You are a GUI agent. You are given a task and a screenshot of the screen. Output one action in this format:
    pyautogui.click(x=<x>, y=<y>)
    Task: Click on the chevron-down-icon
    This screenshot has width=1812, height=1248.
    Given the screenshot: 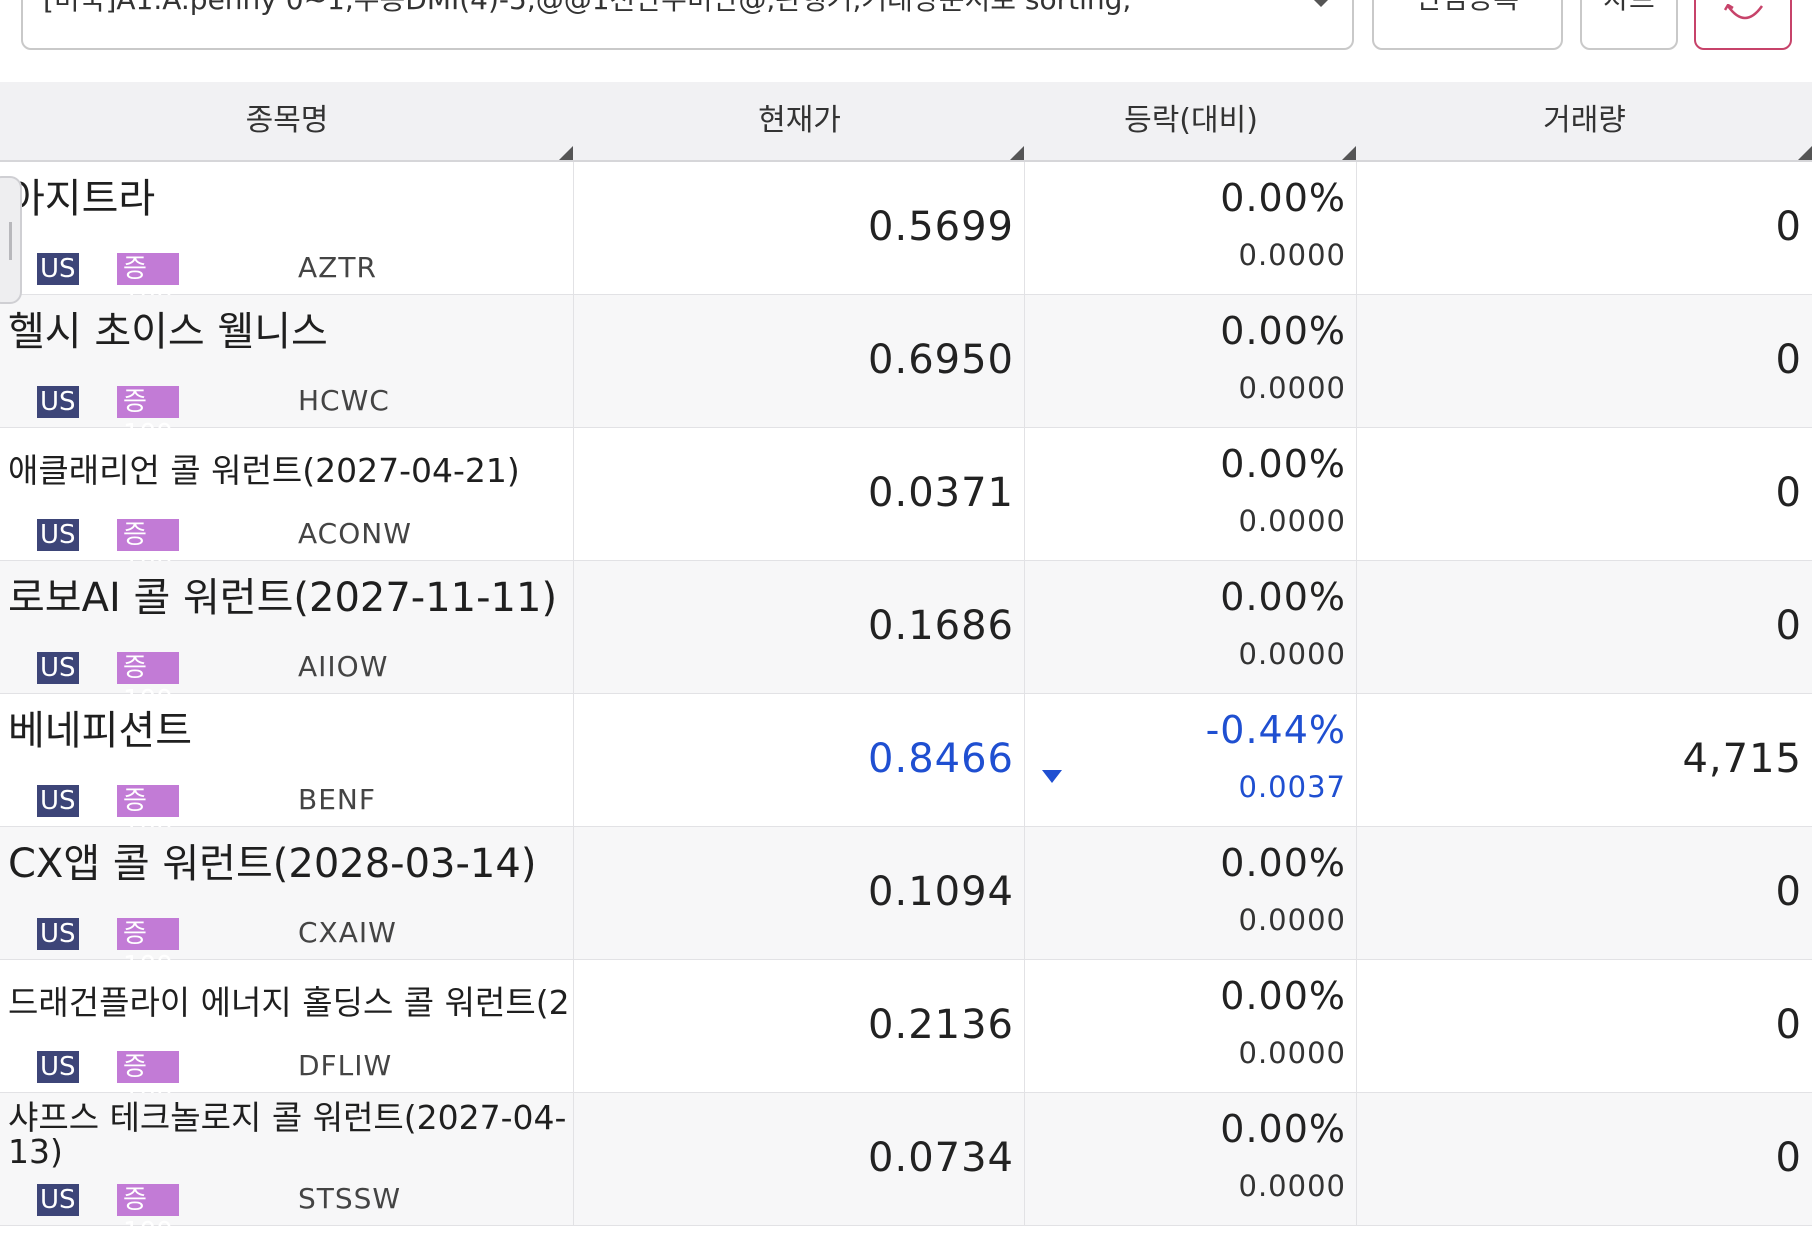 What is the action you would take?
    pyautogui.click(x=1321, y=3)
    